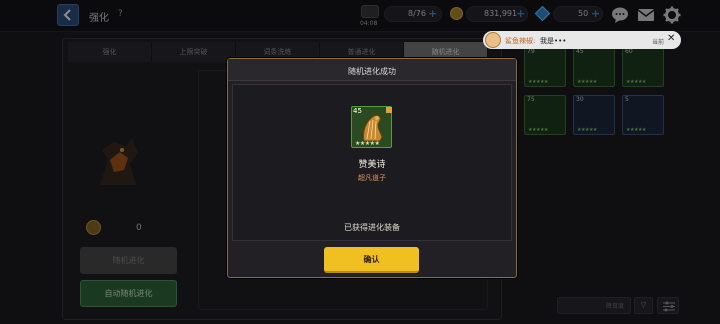  I want to click on evolved-item-level: 45, so click(357, 111).